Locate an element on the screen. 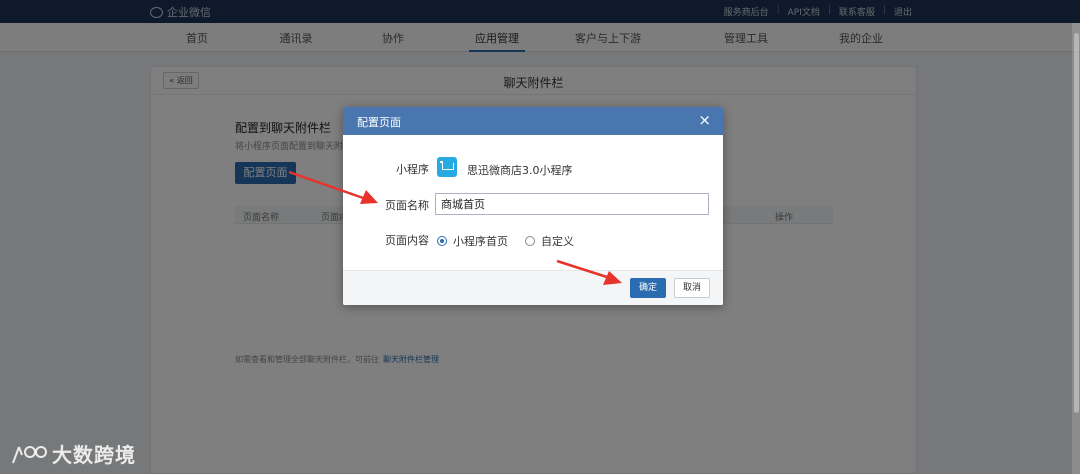 Image resolution: width=1080 pixels, height=474 pixels. arrow-to-page-name-icon is located at coordinates (333, 187).